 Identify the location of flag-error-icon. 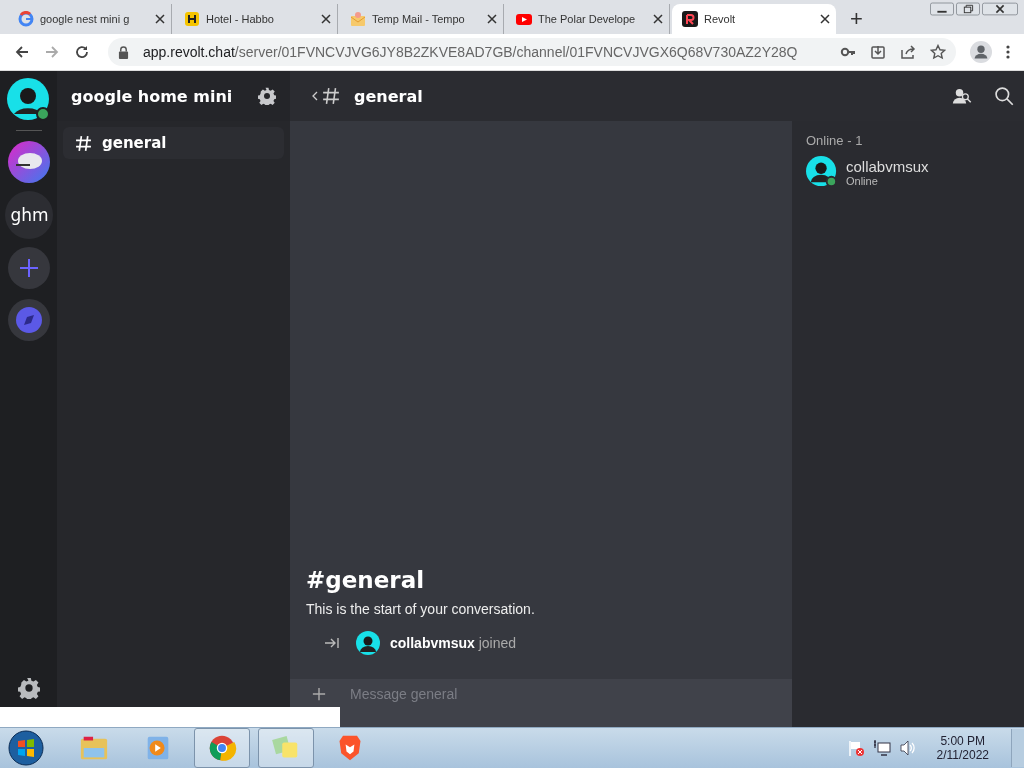
(855, 748).